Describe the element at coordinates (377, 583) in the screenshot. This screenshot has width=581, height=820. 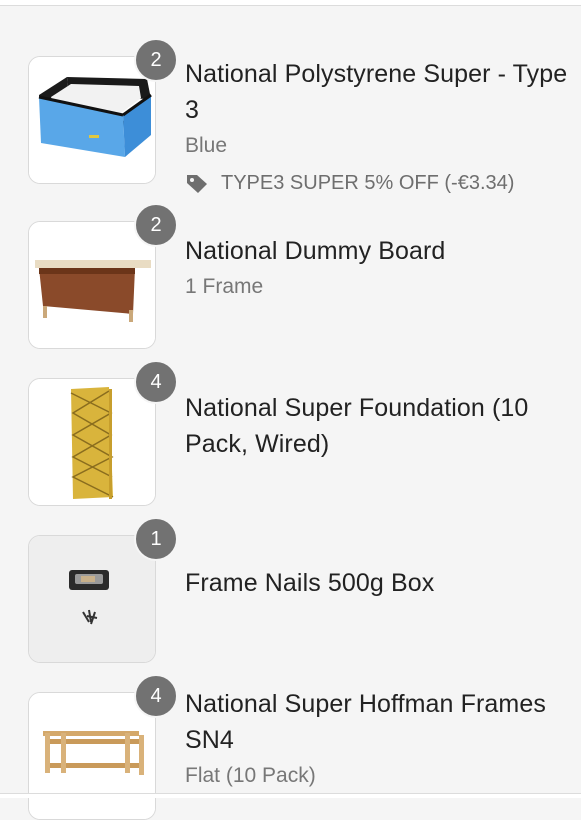
I see `product-title: Frame Nails 500g Box` at that location.